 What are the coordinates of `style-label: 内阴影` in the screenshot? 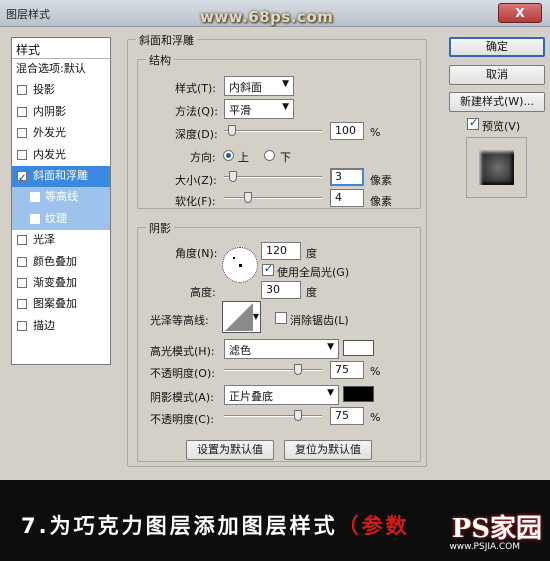 It's located at (49, 111).